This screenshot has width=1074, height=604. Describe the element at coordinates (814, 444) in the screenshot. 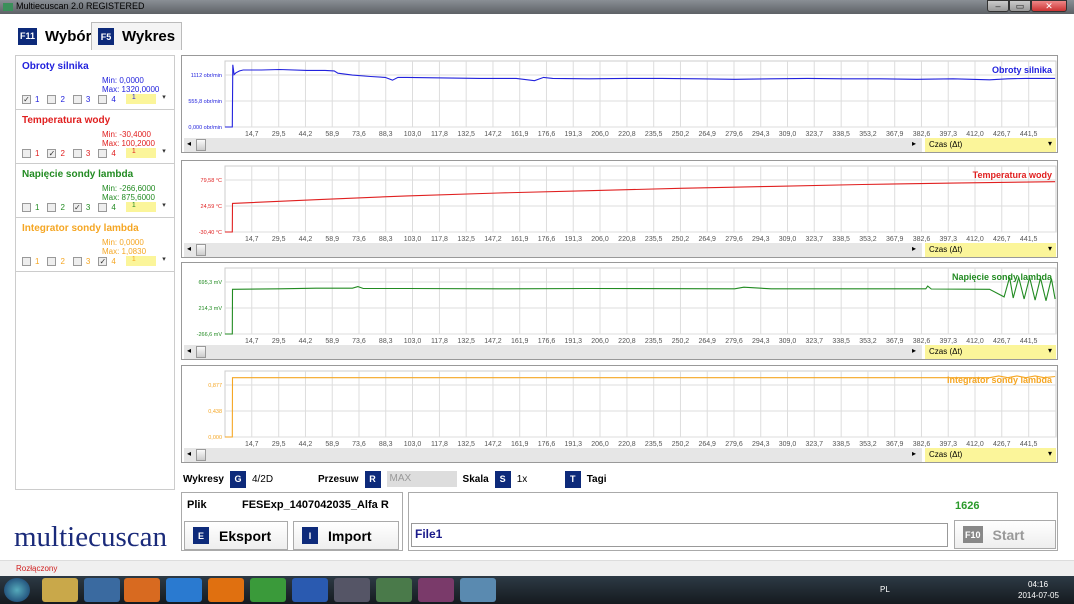

I see `x-tick-label: 323,7` at that location.